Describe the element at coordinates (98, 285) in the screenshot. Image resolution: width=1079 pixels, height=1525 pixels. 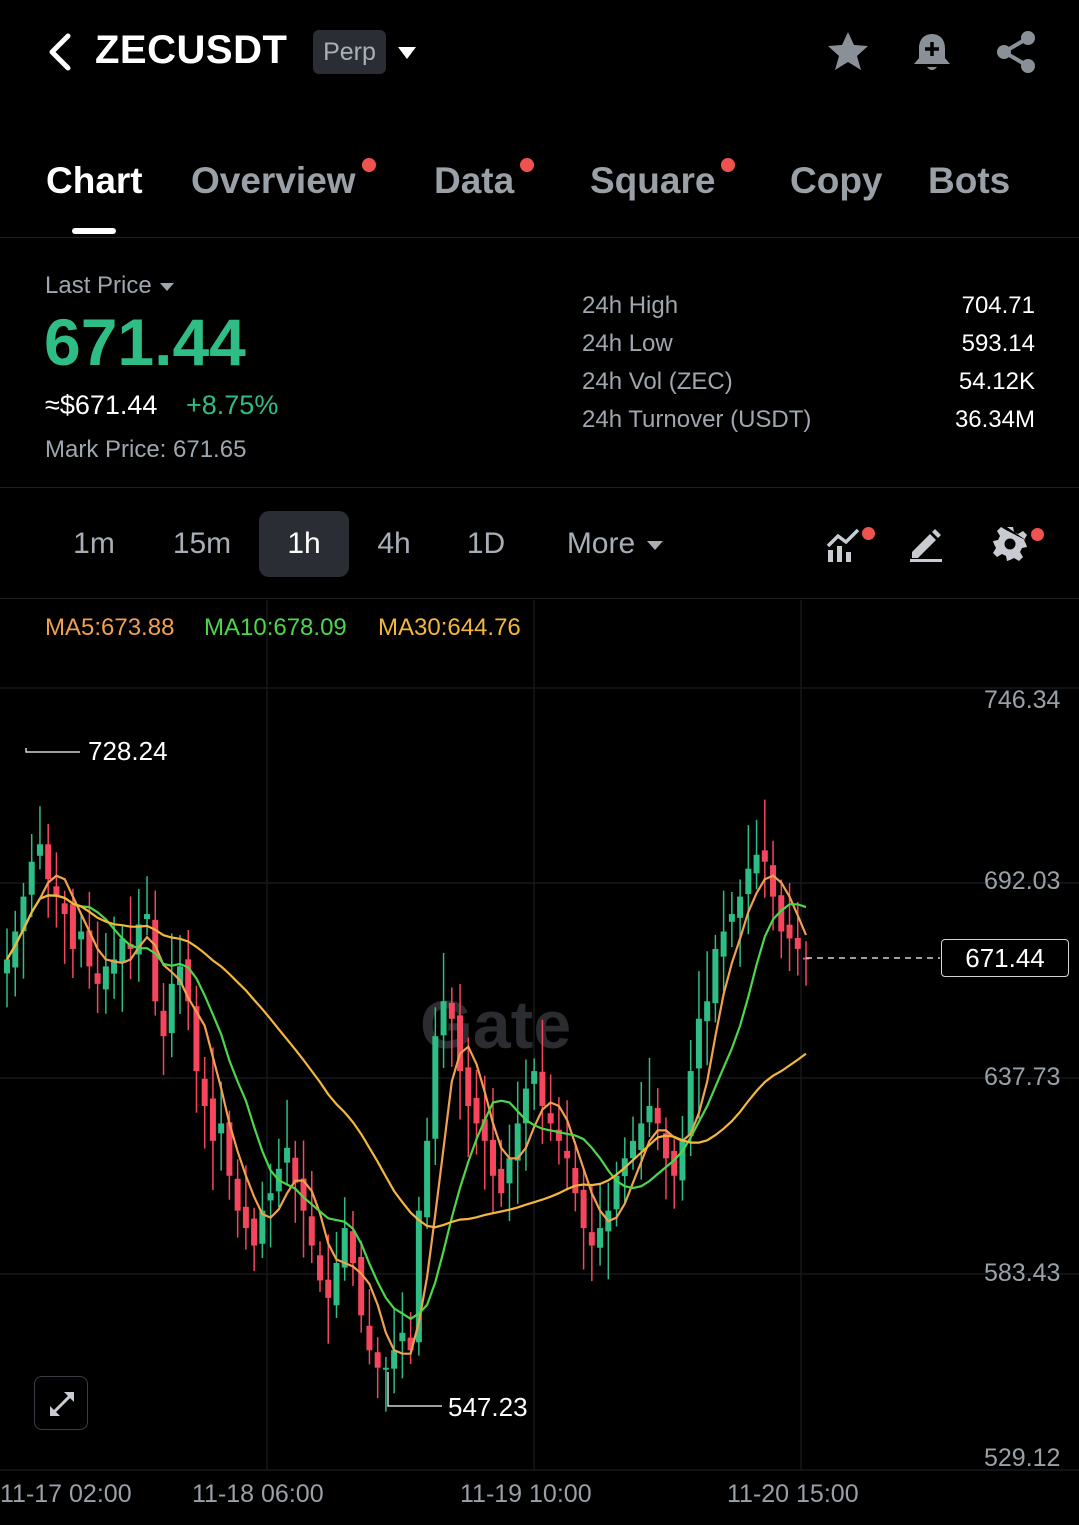
I see `last-price-label: Last Price` at that location.